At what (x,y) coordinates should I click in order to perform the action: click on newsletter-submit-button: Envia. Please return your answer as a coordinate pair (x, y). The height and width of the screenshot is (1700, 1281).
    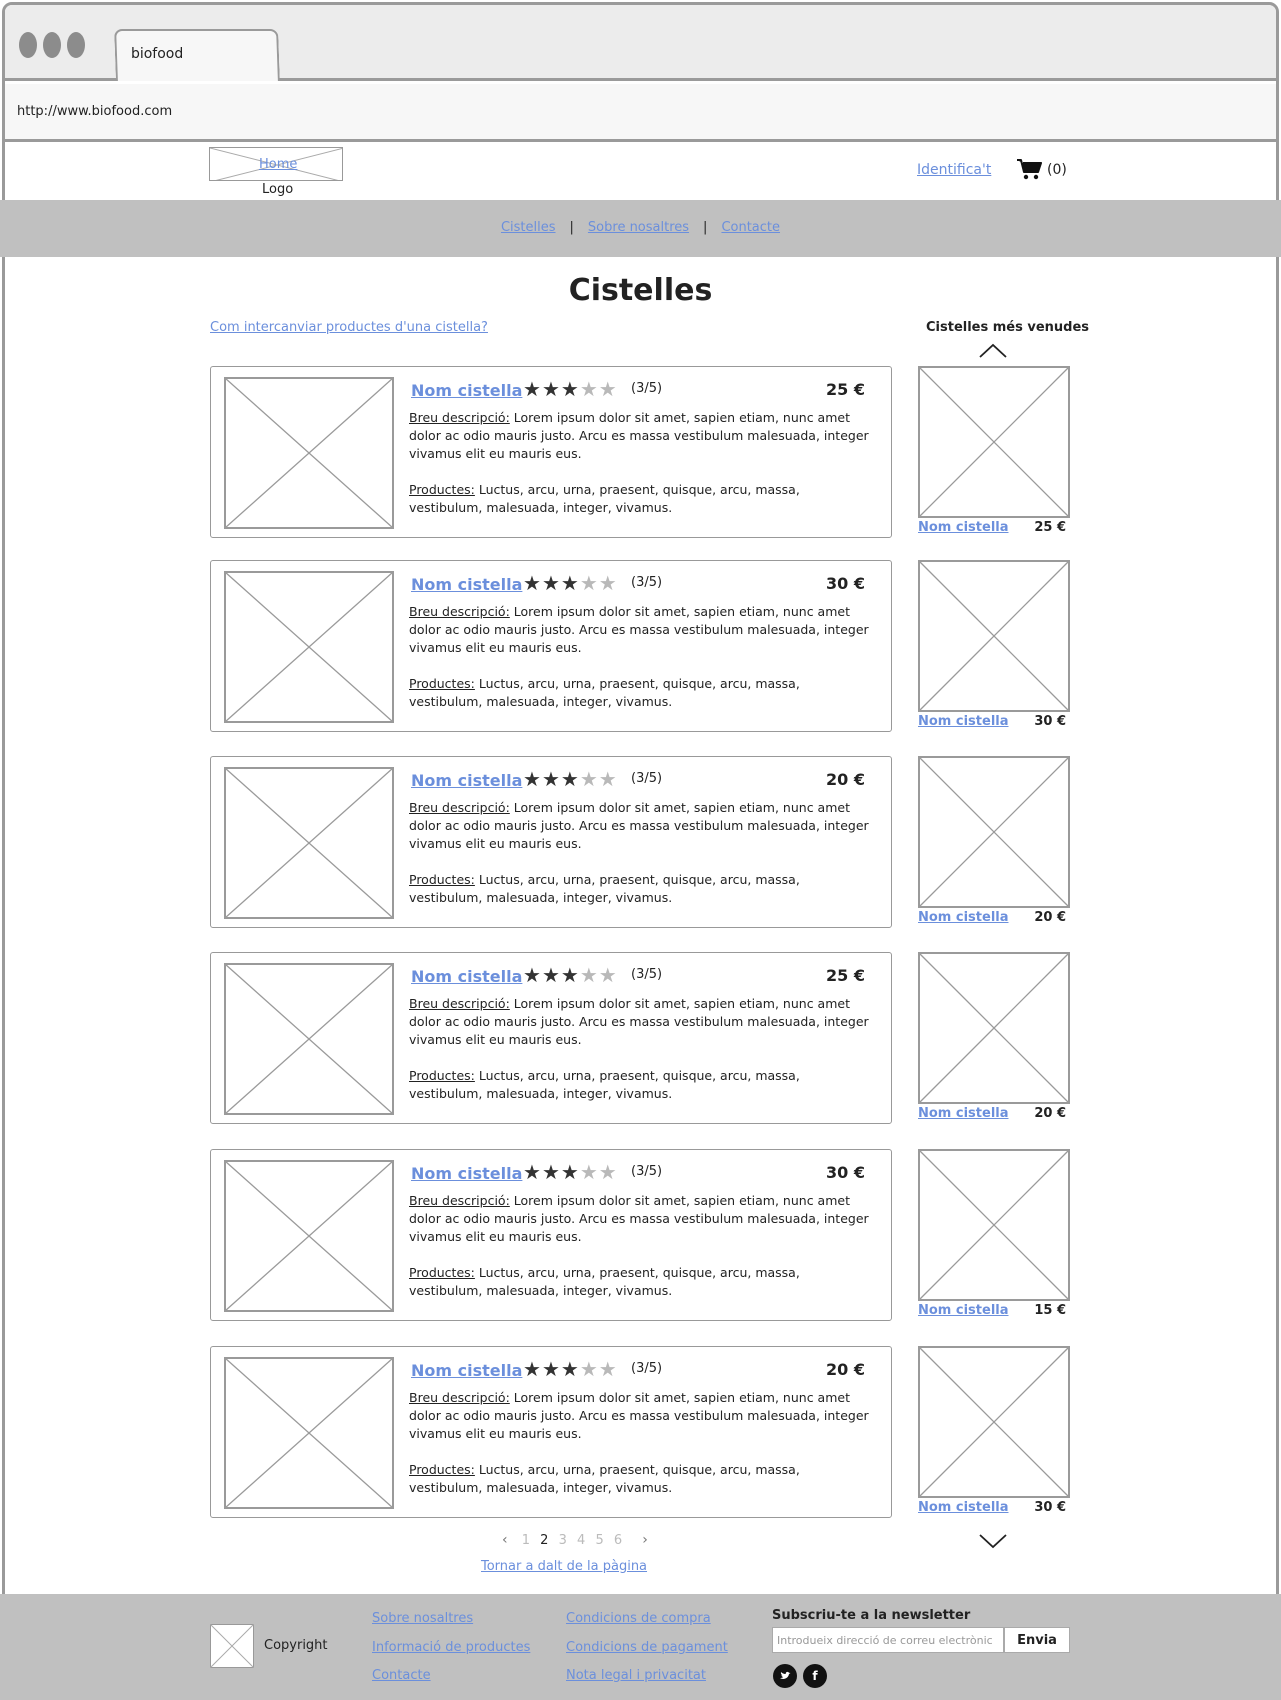
    Looking at the image, I should click on (1037, 1640).